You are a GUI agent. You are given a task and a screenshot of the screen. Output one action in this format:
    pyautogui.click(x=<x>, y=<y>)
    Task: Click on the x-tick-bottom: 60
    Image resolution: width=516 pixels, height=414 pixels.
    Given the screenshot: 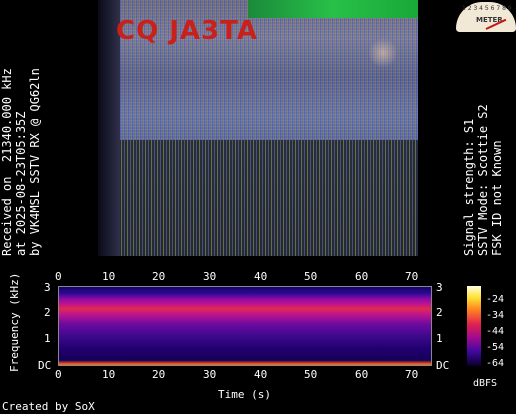 What is the action you would take?
    pyautogui.click(x=362, y=374)
    